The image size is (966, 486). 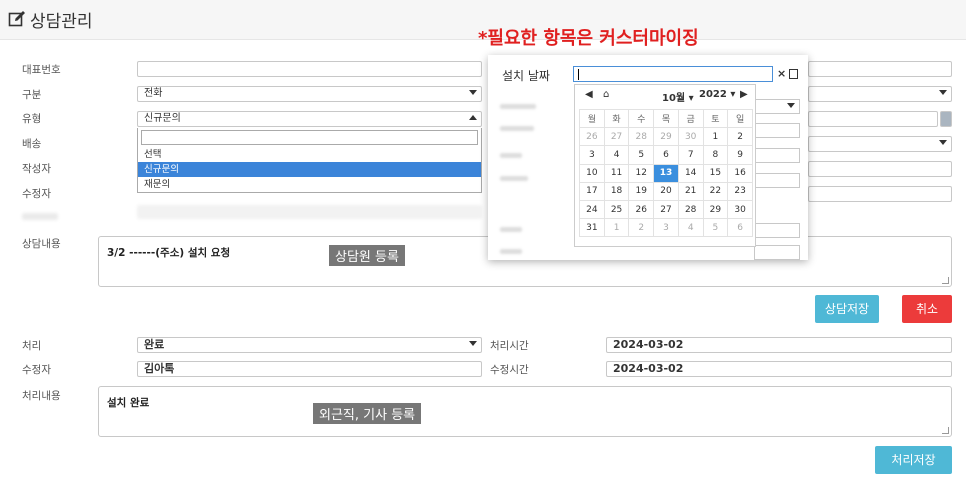 I want to click on calendar-day: 24, so click(x=592, y=209).